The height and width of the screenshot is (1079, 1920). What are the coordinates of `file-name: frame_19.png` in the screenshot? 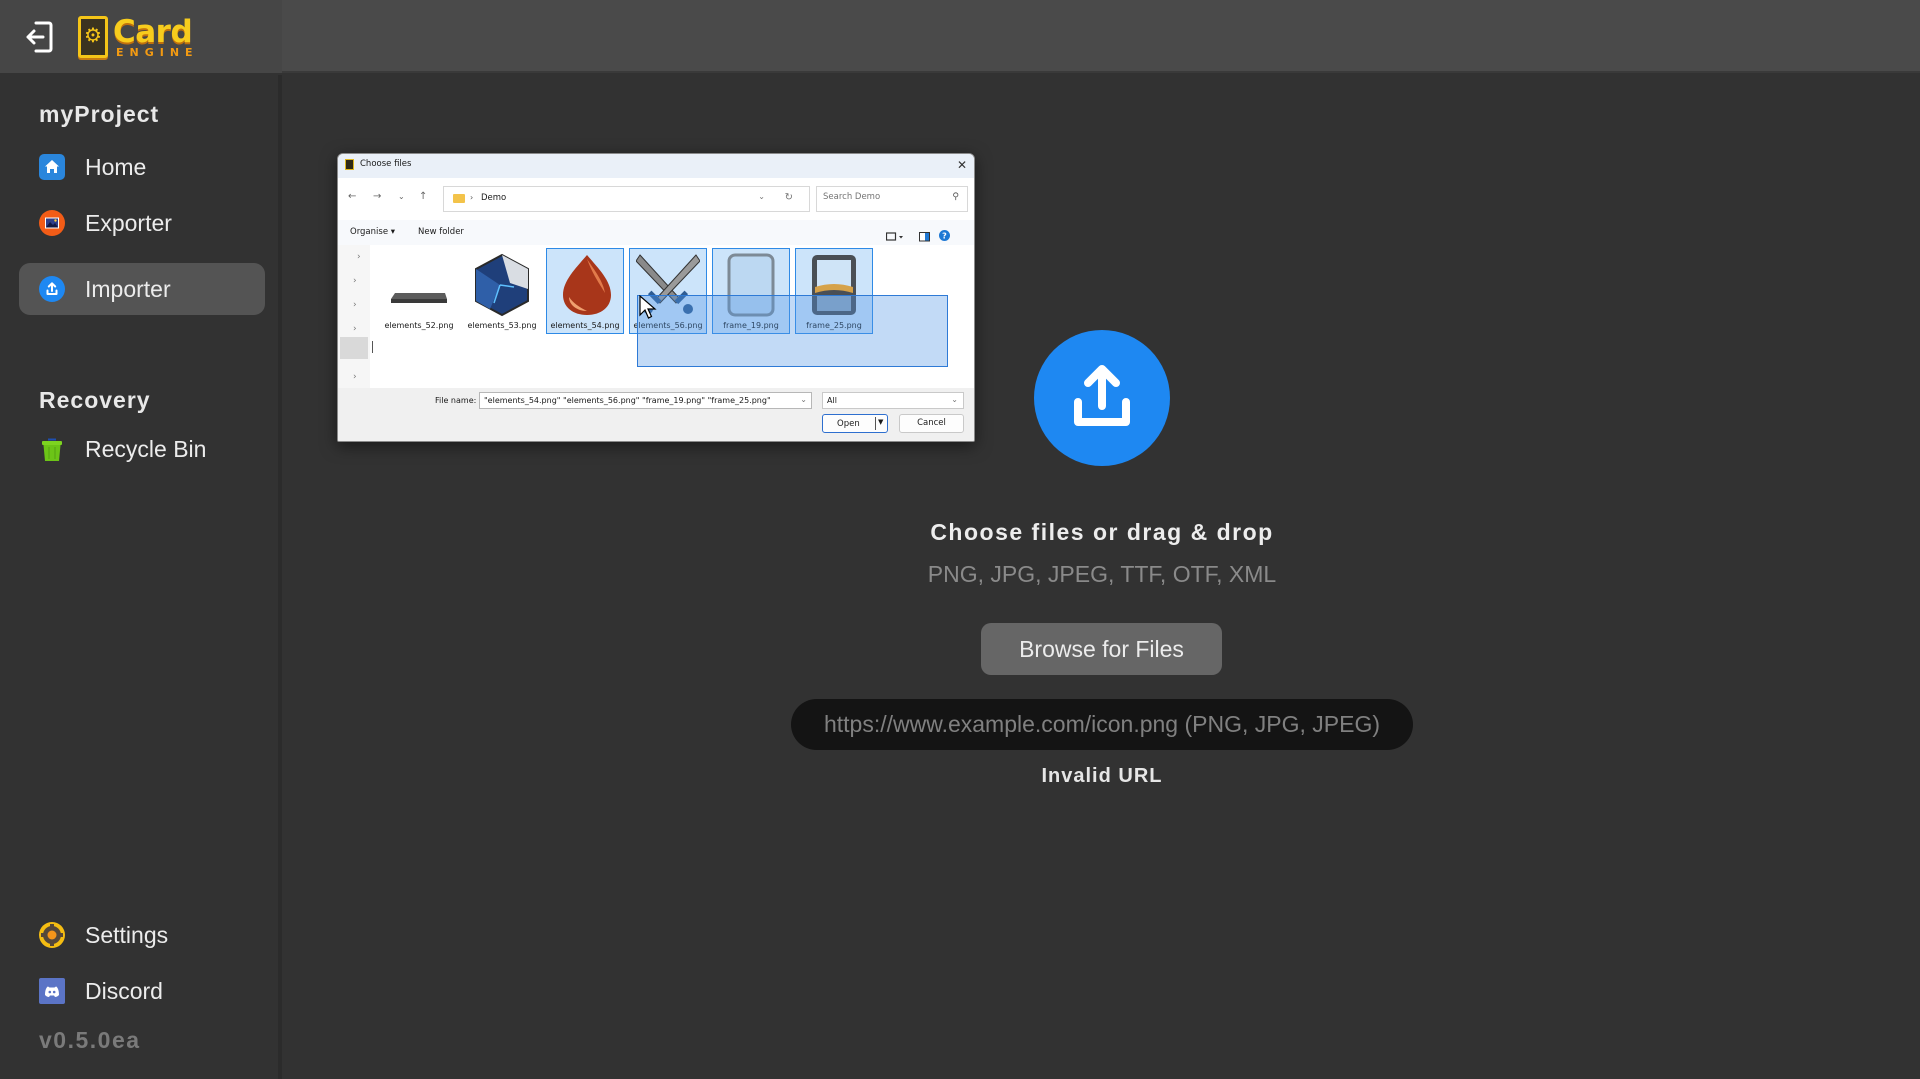 It's located at (751, 325).